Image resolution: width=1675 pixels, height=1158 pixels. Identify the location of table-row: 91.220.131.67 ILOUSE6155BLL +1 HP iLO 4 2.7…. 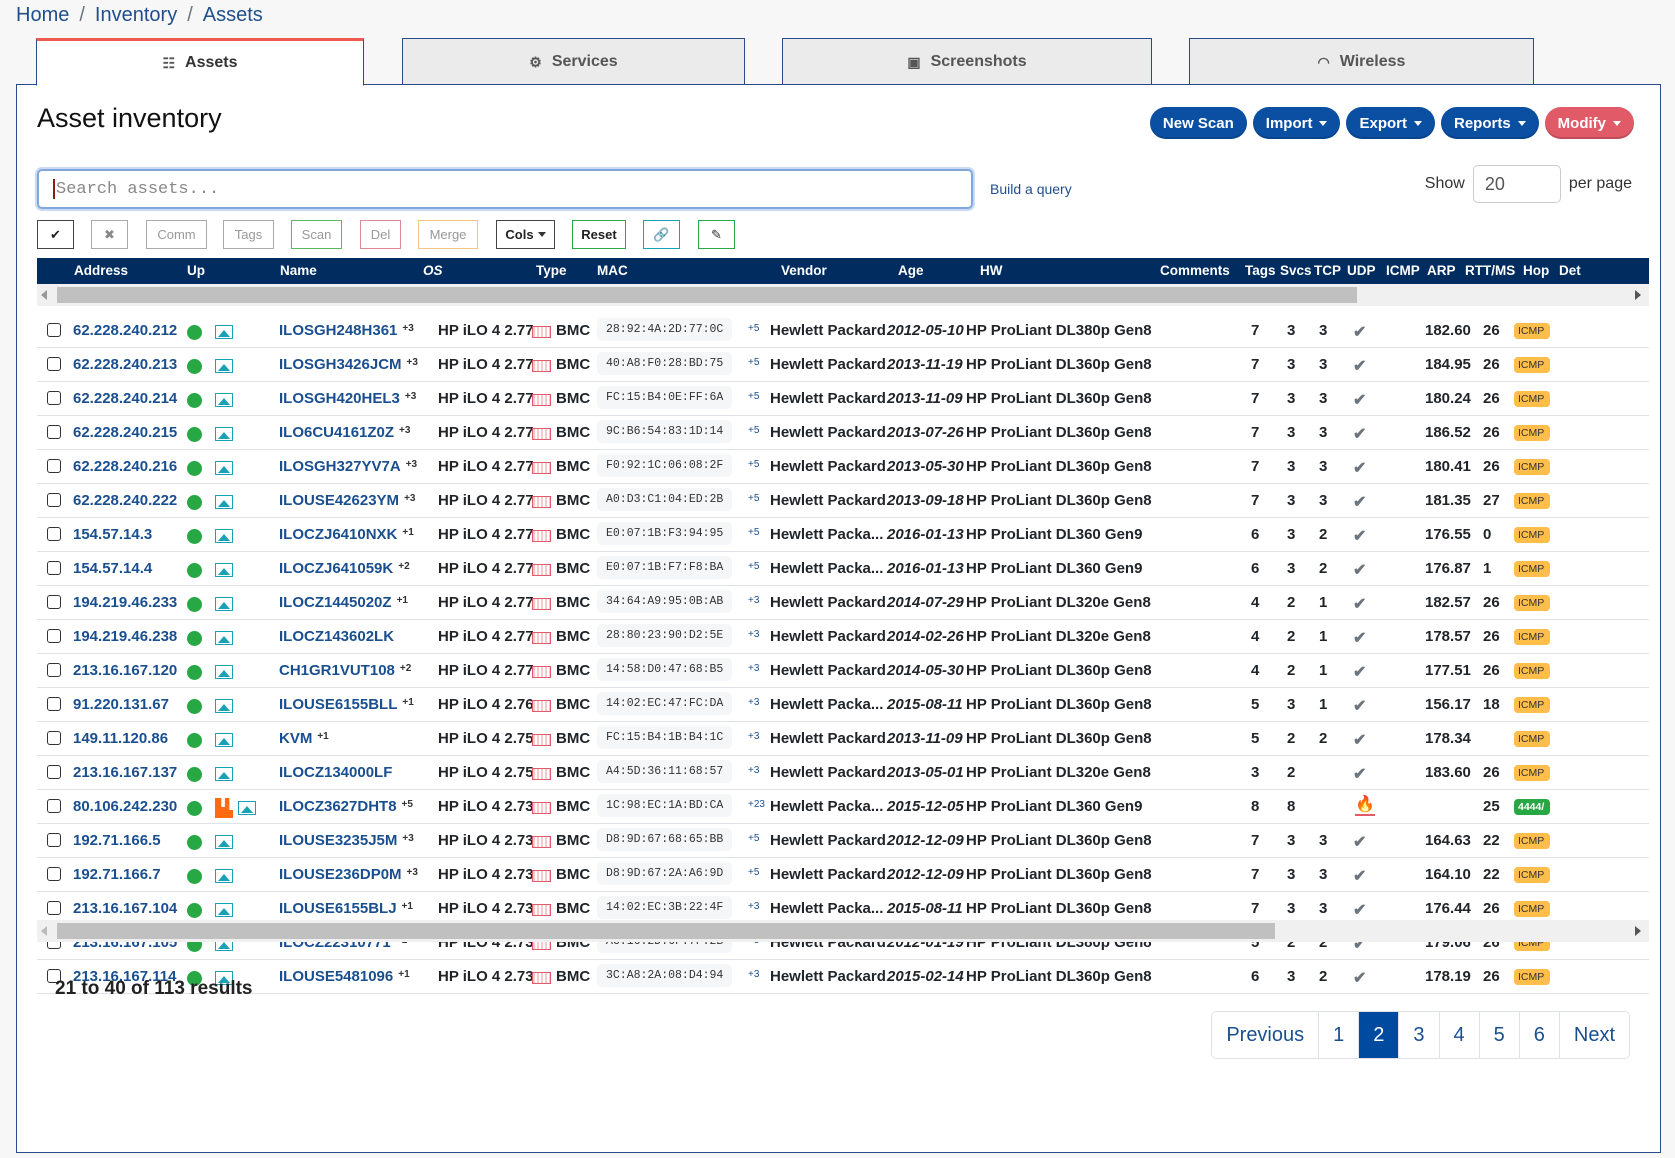
(843, 705).